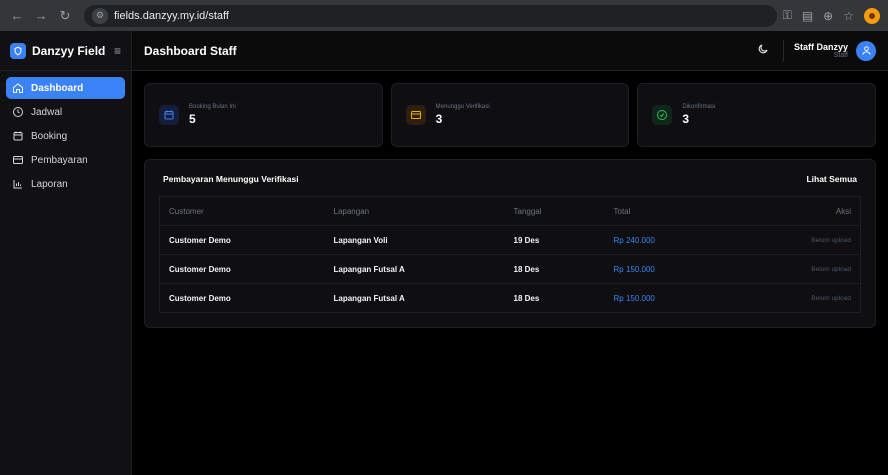  I want to click on check-circle-icon, so click(662, 115).